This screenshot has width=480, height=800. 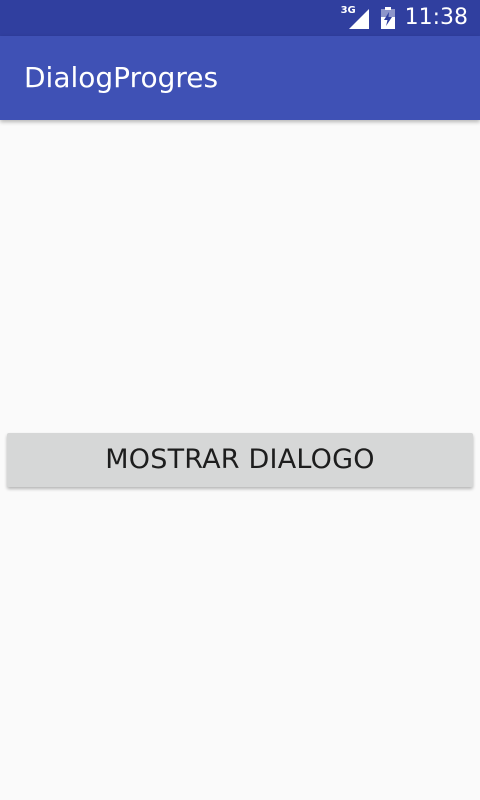 I want to click on status-bar: 3G 11:38, so click(x=240, y=18).